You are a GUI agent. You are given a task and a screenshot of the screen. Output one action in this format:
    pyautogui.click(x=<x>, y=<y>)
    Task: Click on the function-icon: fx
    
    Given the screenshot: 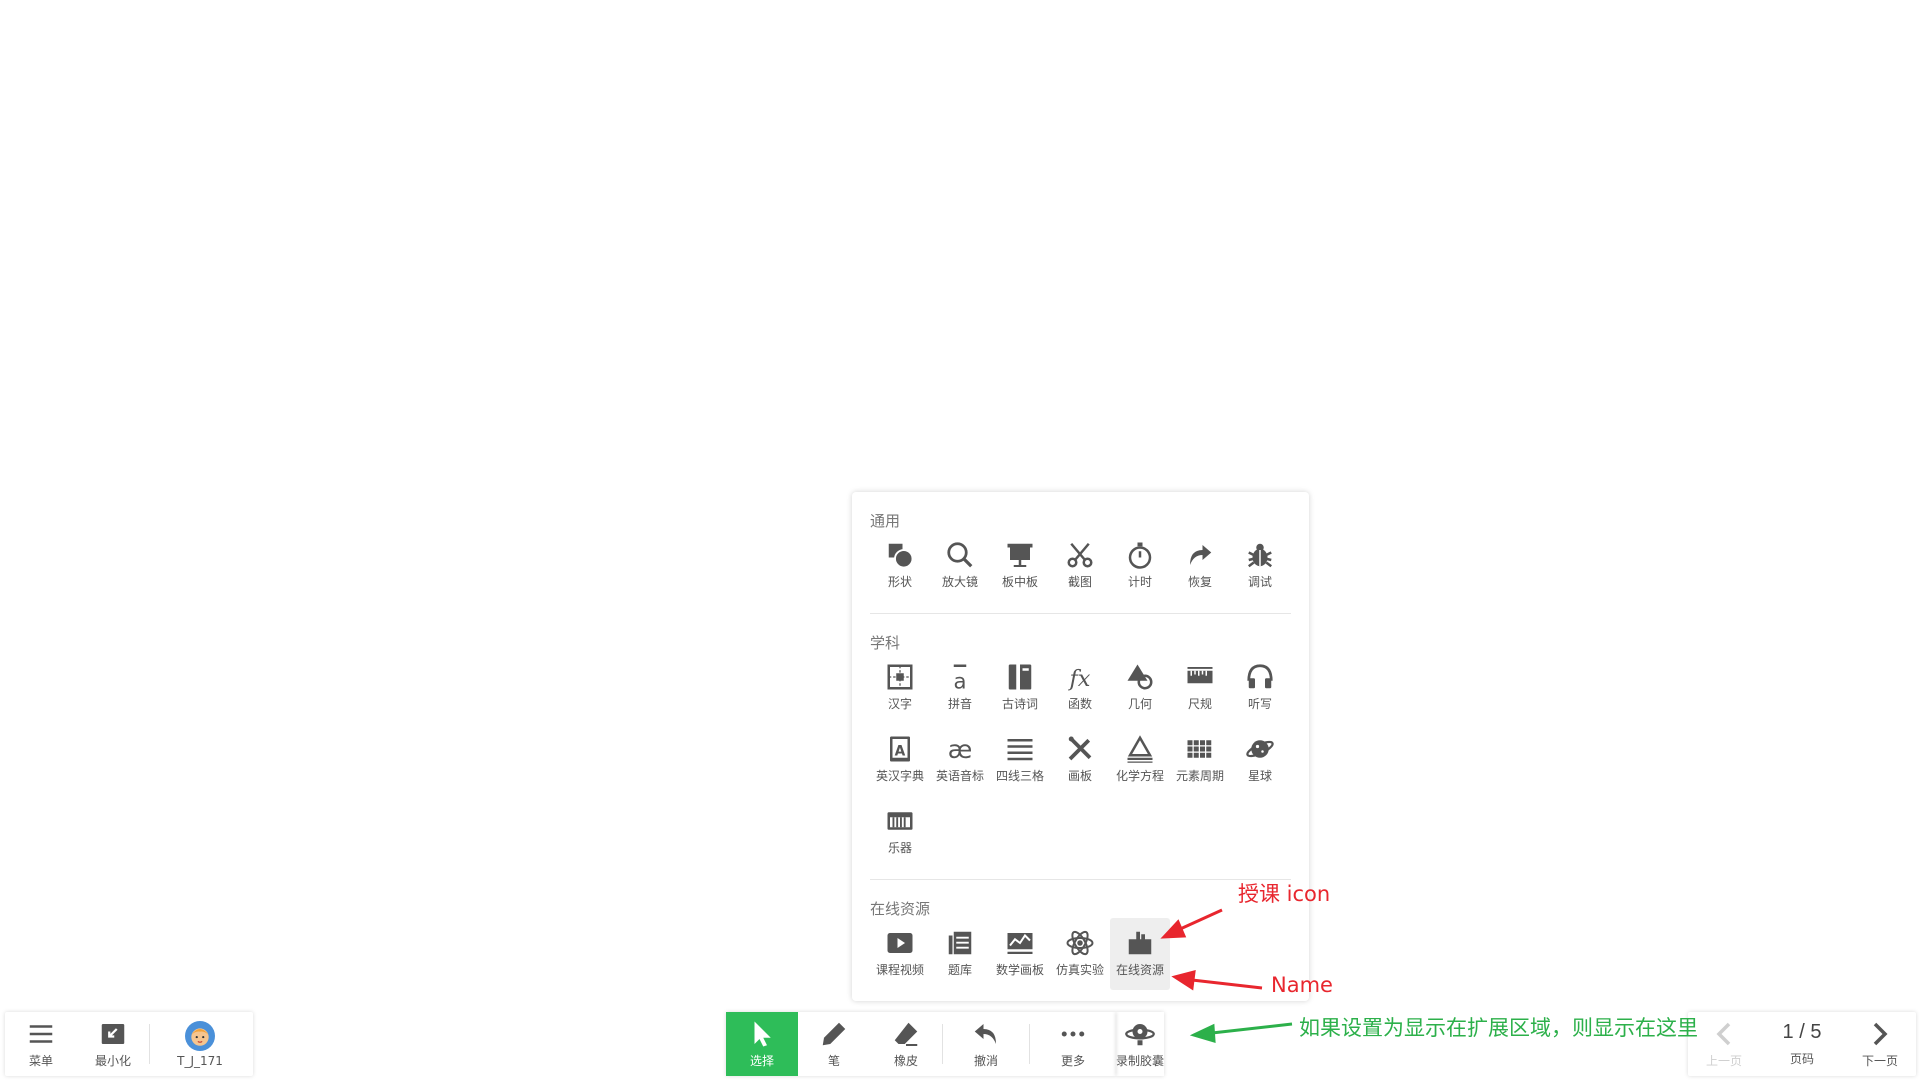 What is the action you would take?
    pyautogui.click(x=1078, y=679)
    